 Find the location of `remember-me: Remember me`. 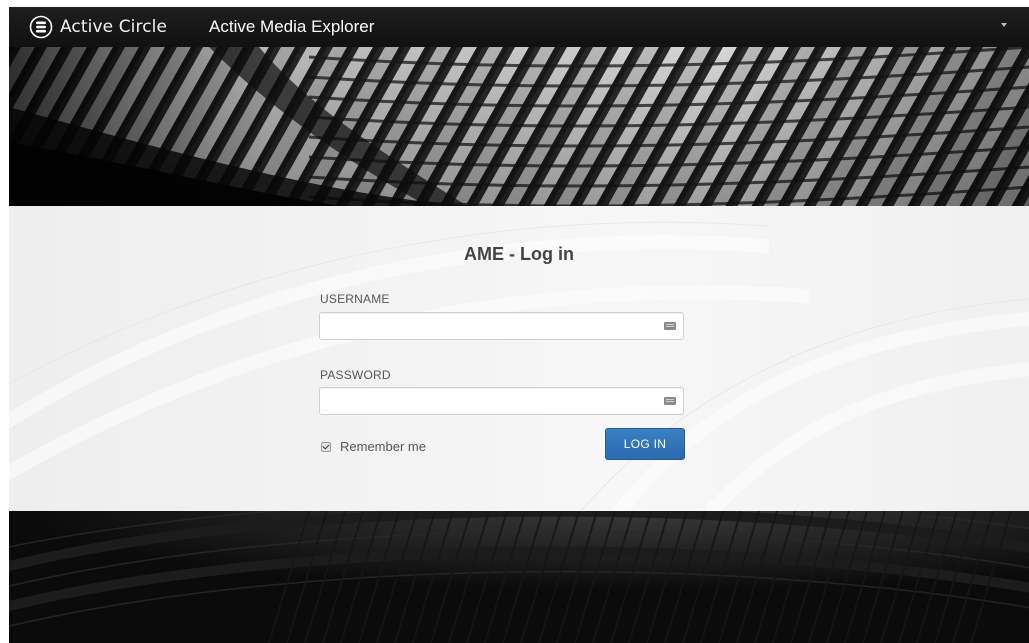

remember-me: Remember me is located at coordinates (373, 446).